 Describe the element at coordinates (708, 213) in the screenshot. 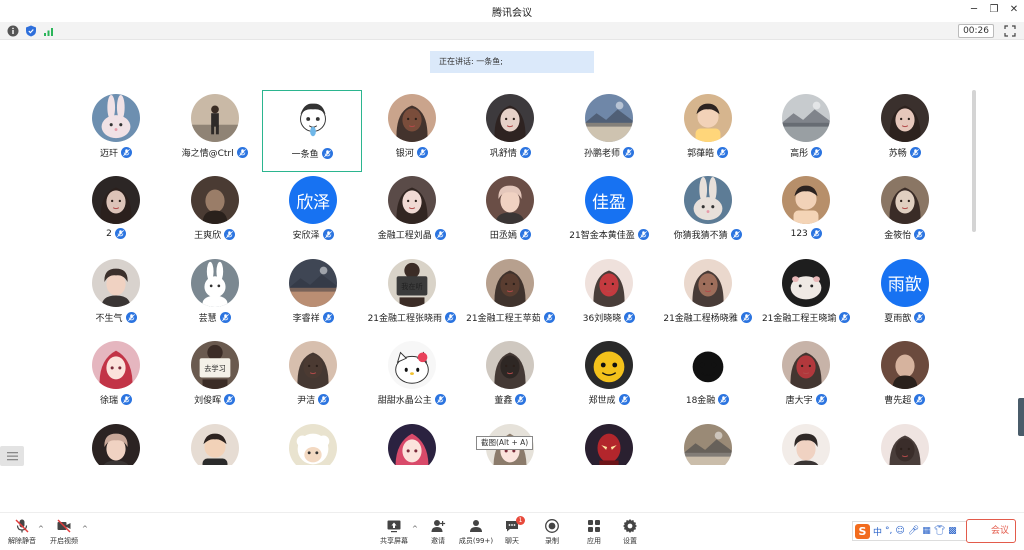

I see `participant-tile: 你猜我猜不猜` at that location.